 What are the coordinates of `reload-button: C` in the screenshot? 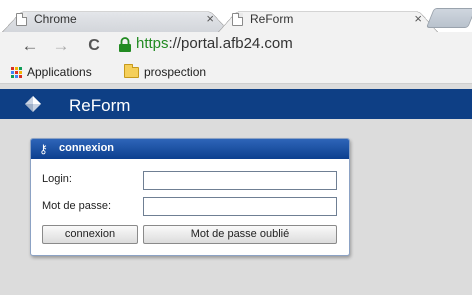 It's located at (94, 46).